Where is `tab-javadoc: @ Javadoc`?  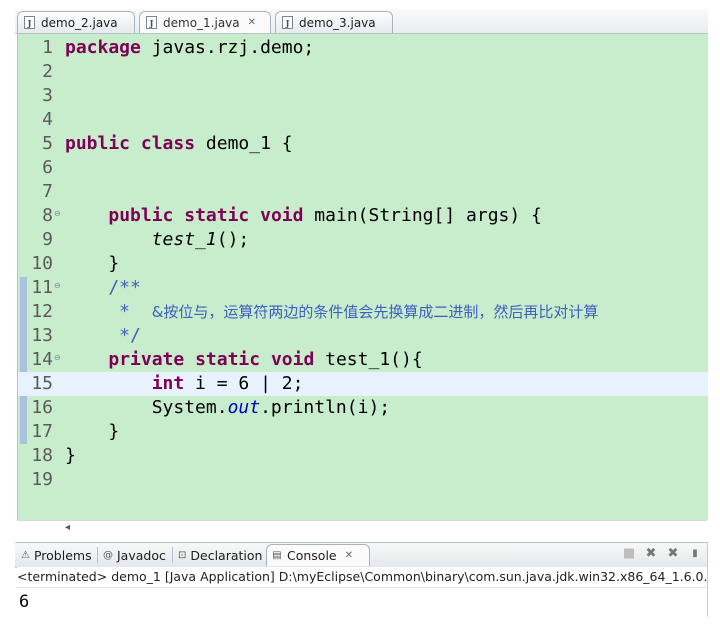 tab-javadoc: @ Javadoc is located at coordinates (135, 555).